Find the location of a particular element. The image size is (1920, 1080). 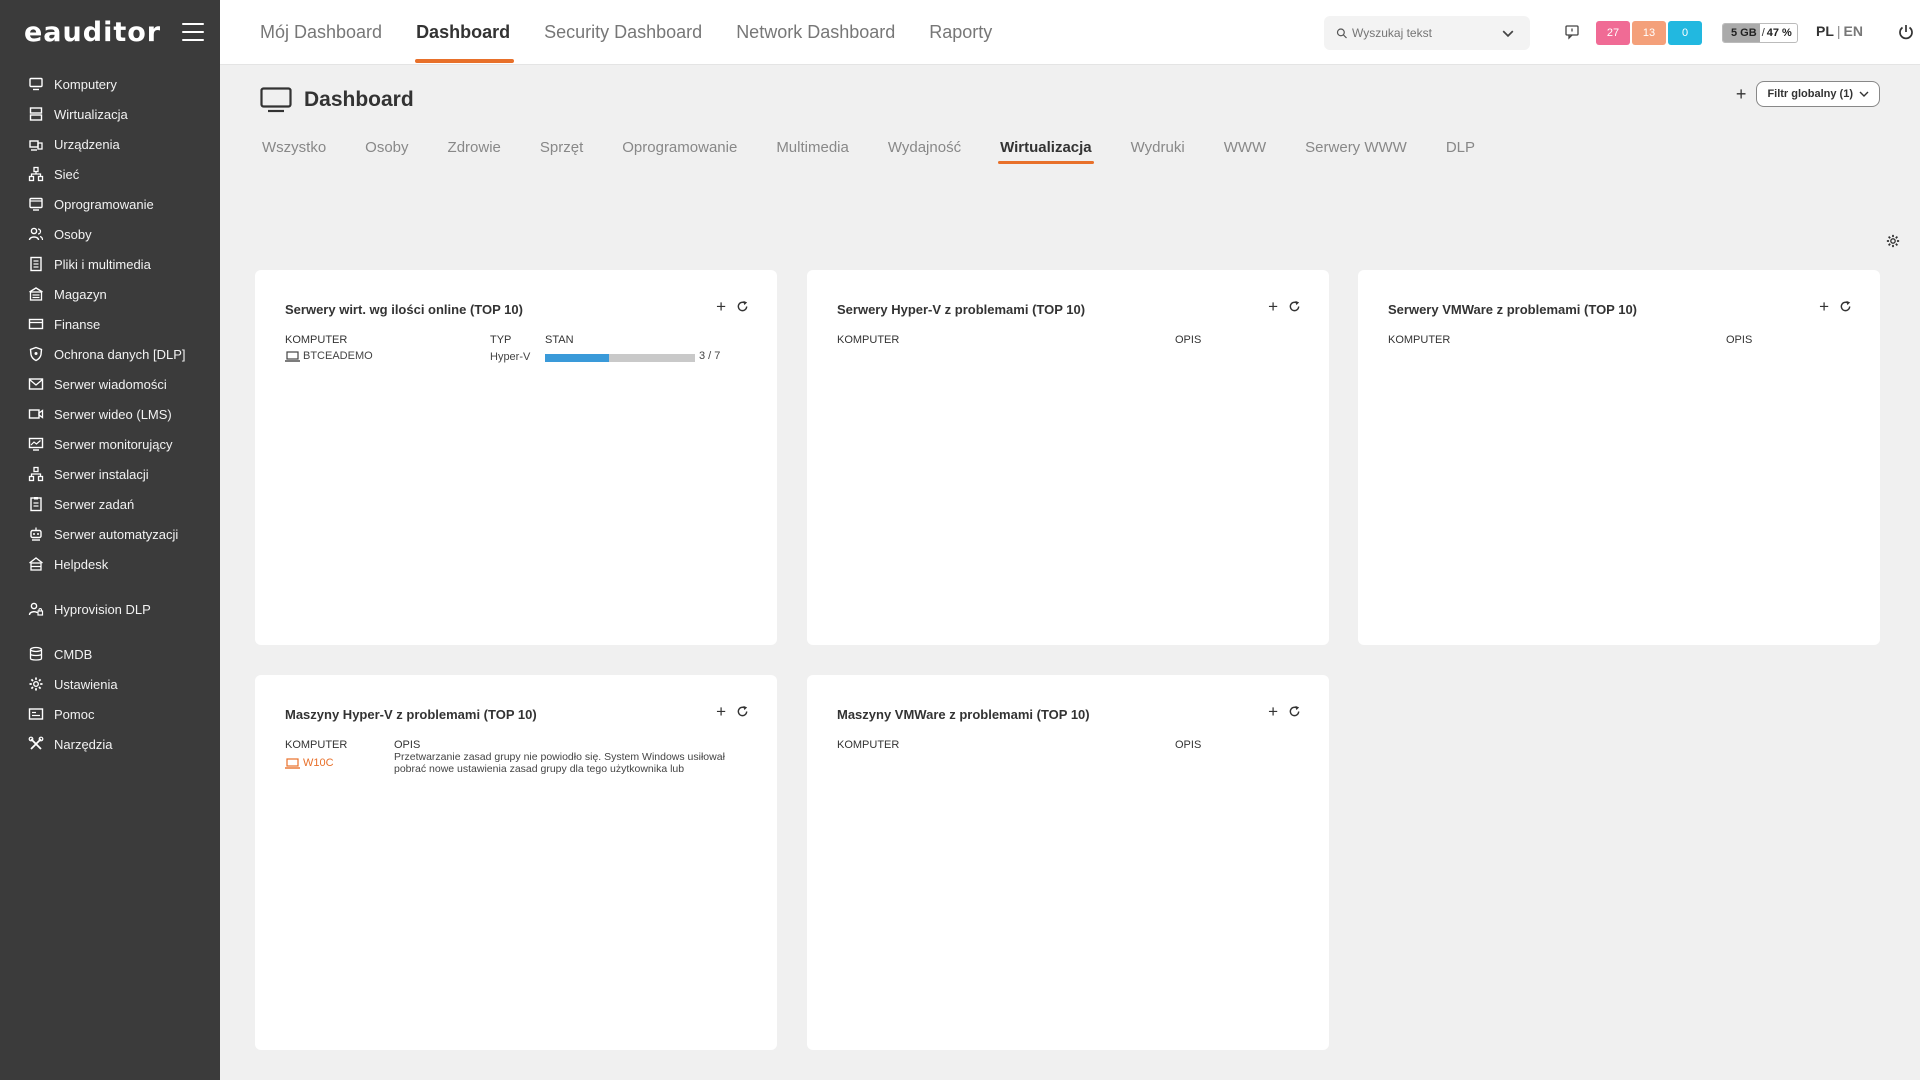

sub-tab-serwery-www: Serwery WWW is located at coordinates (1356, 147).